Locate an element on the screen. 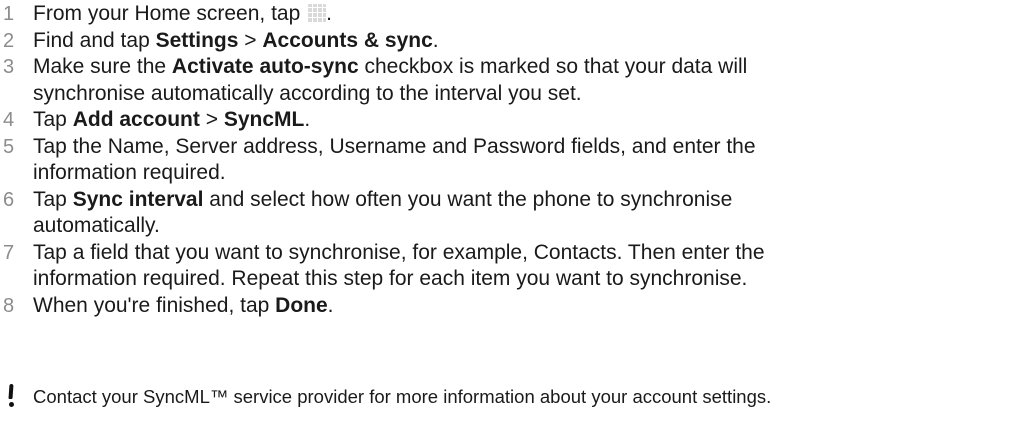  step-number: 7 is located at coordinates (9, 252).